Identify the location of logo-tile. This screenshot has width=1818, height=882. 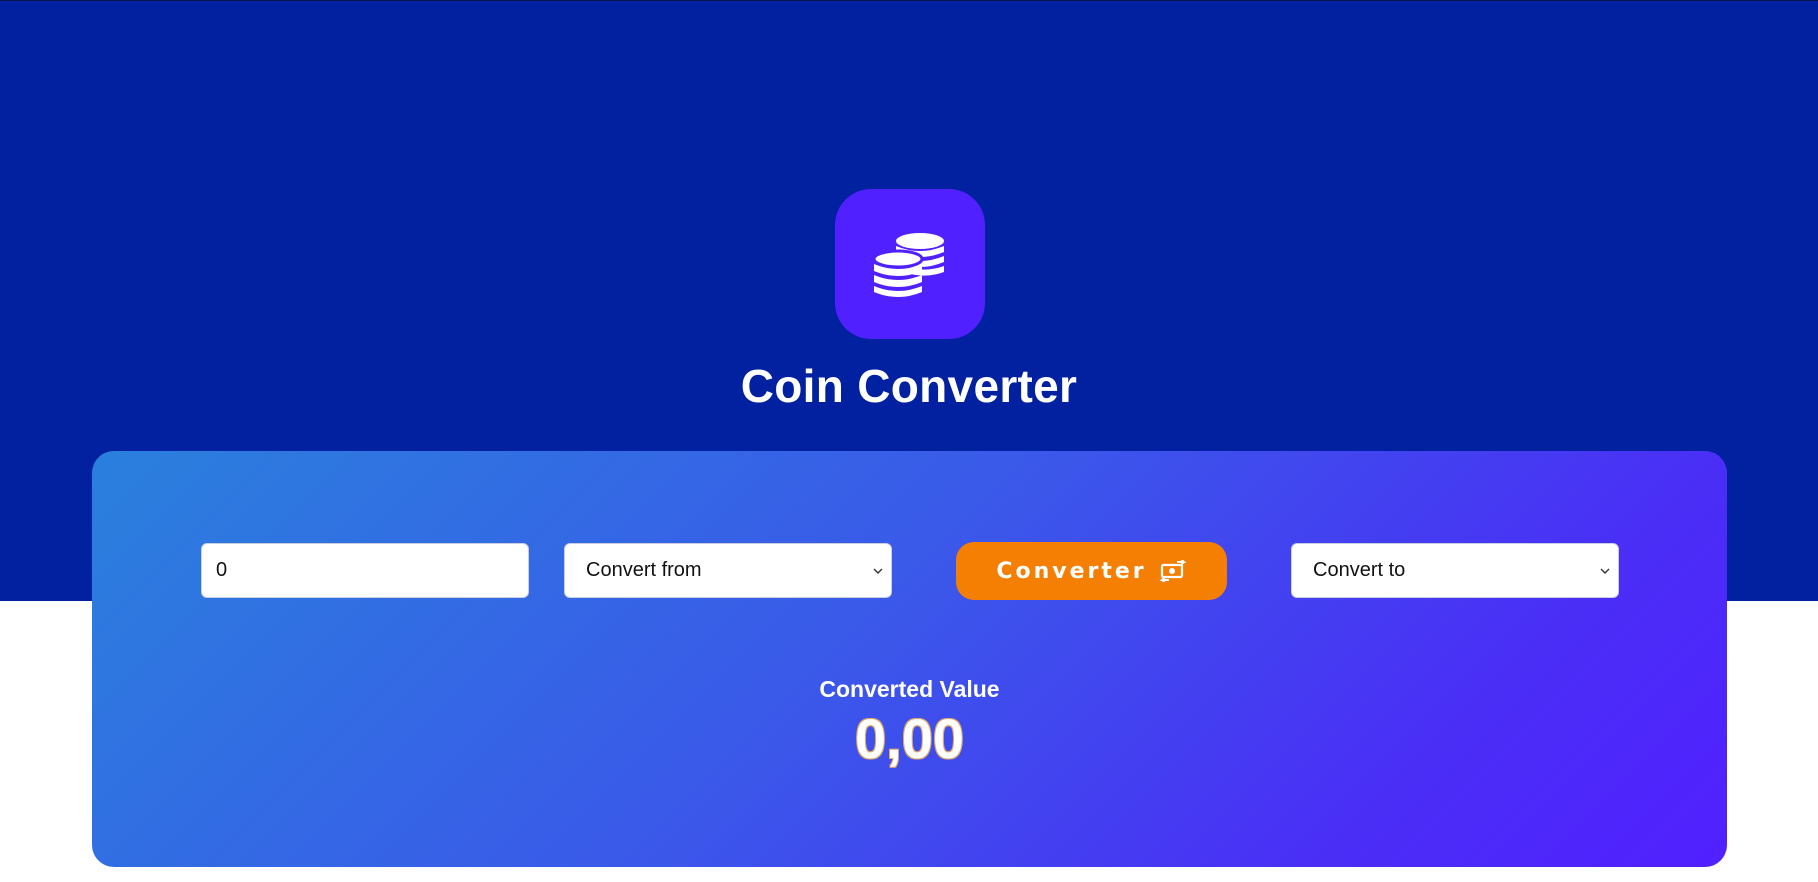
(910, 264).